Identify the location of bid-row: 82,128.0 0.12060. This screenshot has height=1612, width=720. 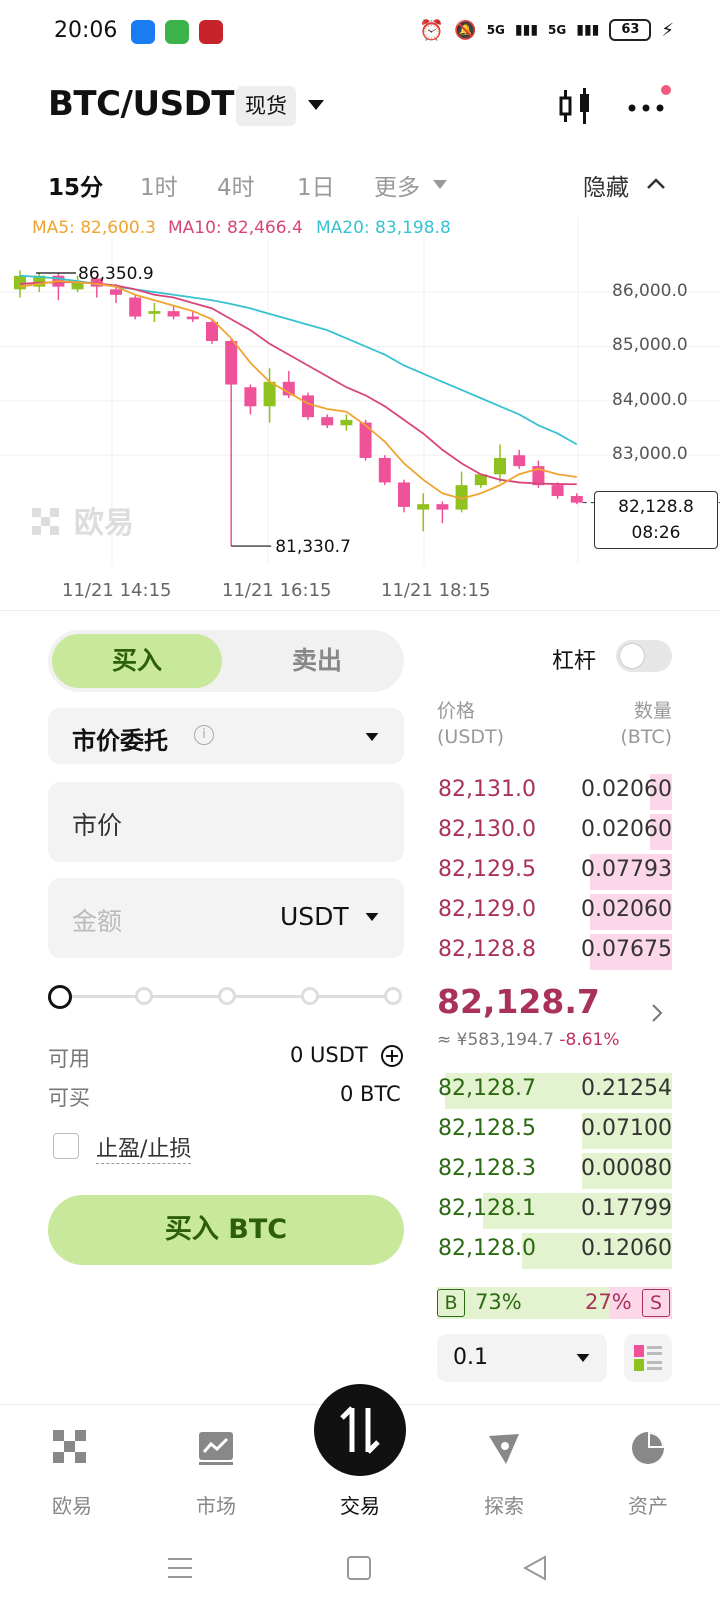
(551, 1251).